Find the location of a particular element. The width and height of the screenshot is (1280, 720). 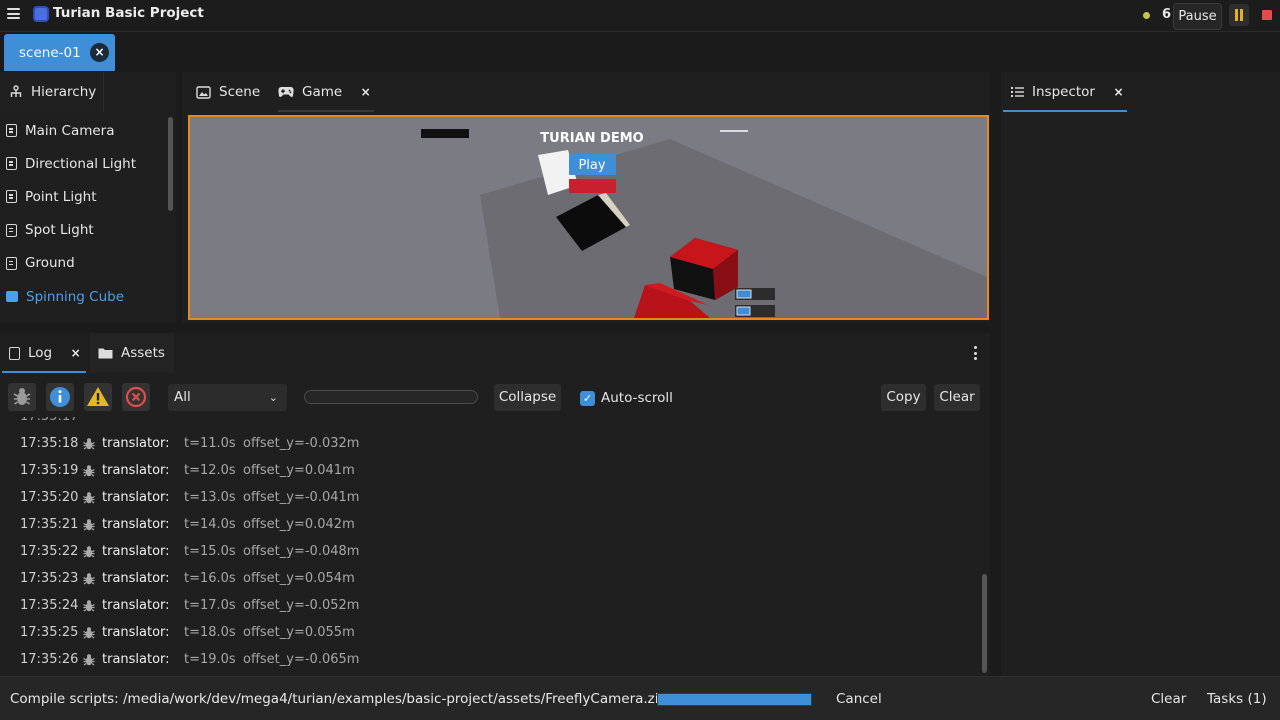

log-timestamp: 17:35:19 is located at coordinates (49, 470).